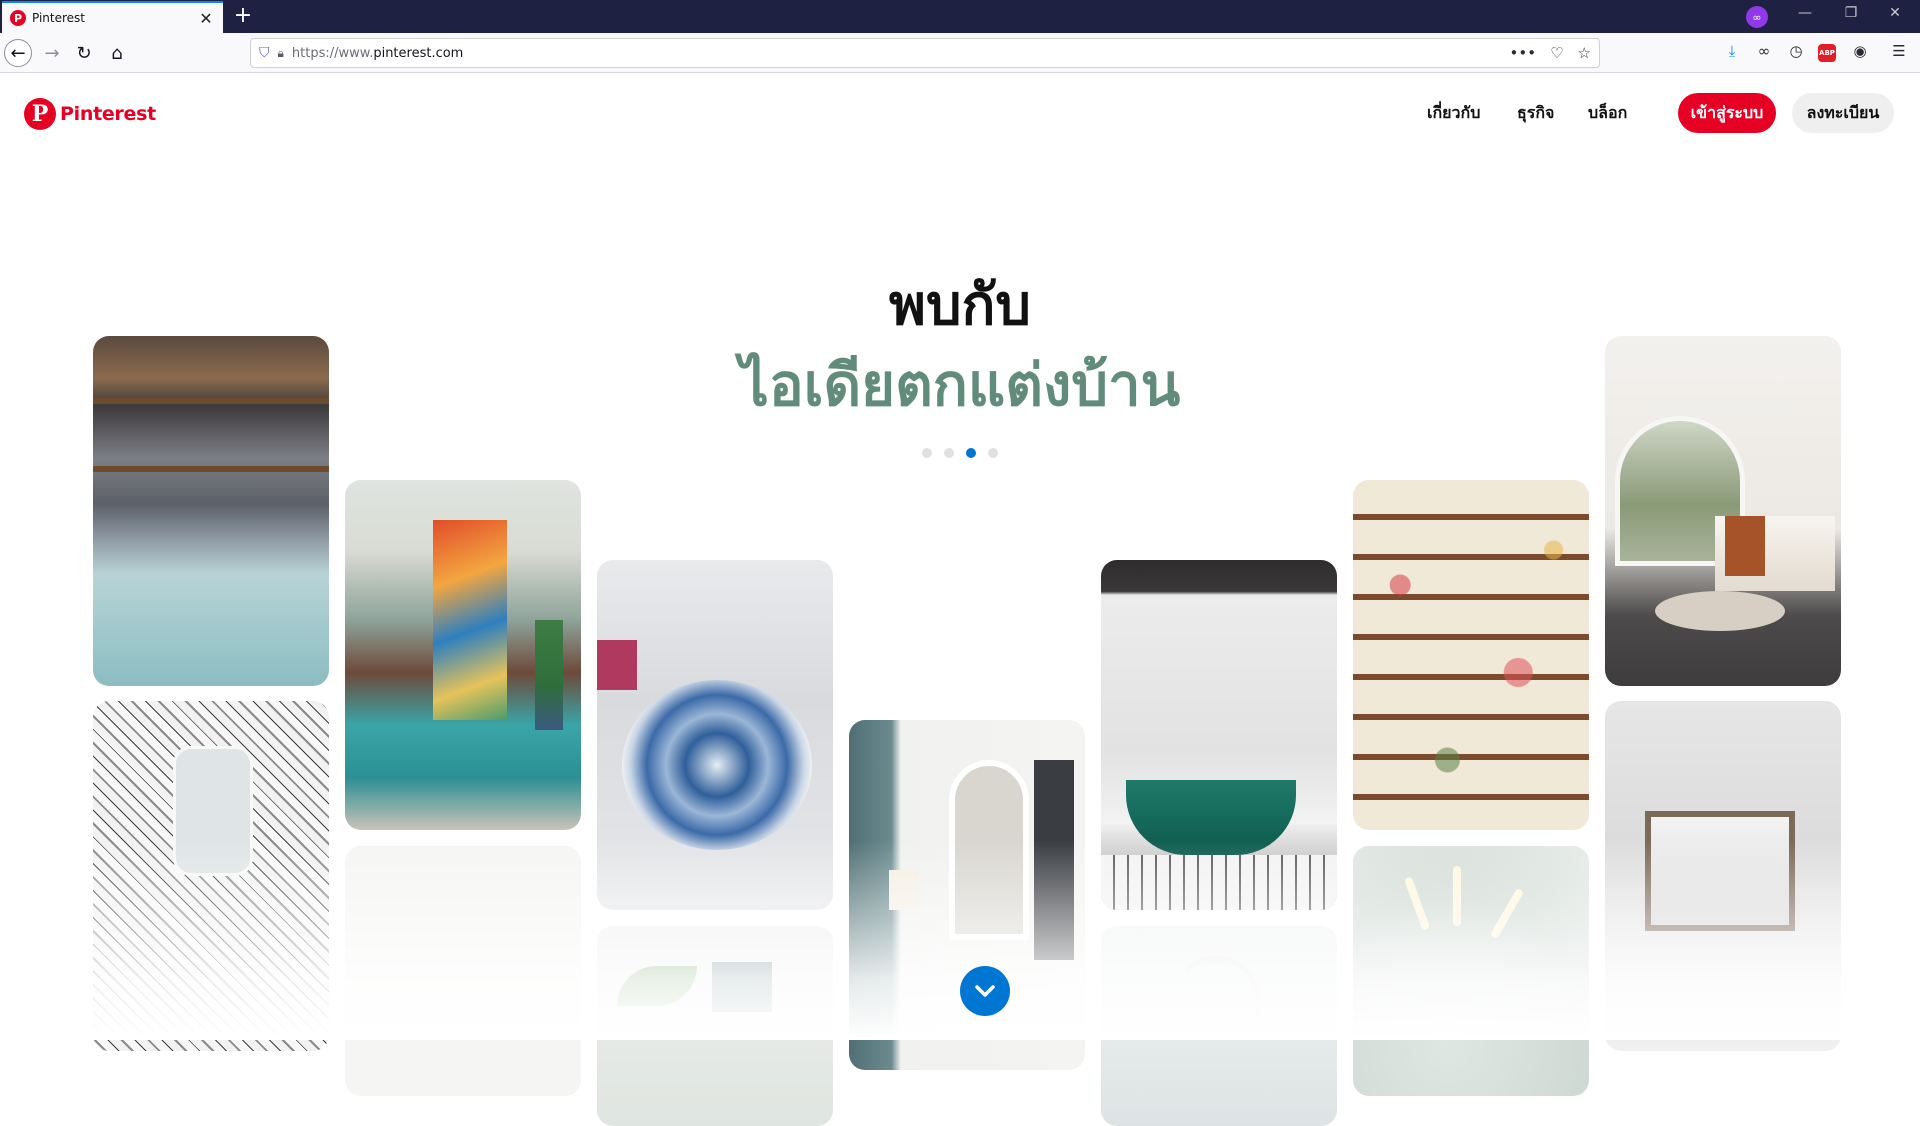 This screenshot has width=1920, height=1126. I want to click on download-icon: ⤓, so click(1732, 51).